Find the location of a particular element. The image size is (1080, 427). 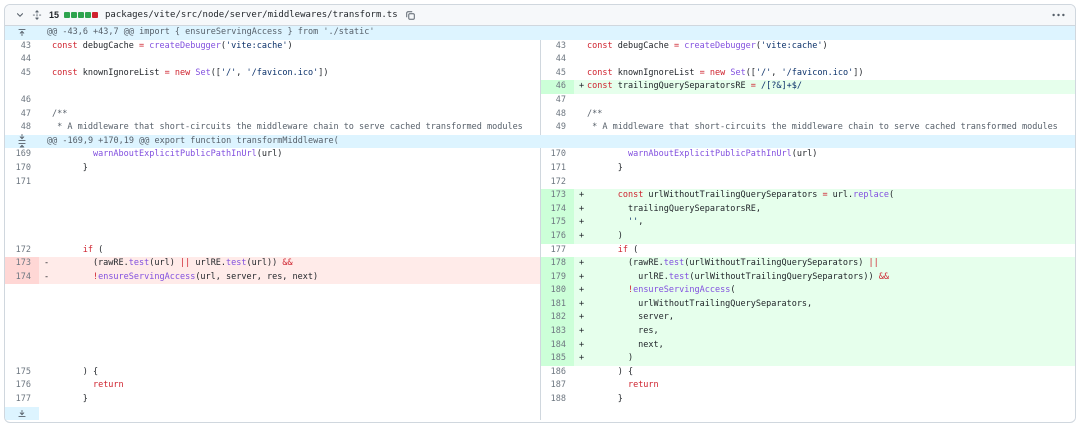

code-line: return is located at coordinates (289, 386).